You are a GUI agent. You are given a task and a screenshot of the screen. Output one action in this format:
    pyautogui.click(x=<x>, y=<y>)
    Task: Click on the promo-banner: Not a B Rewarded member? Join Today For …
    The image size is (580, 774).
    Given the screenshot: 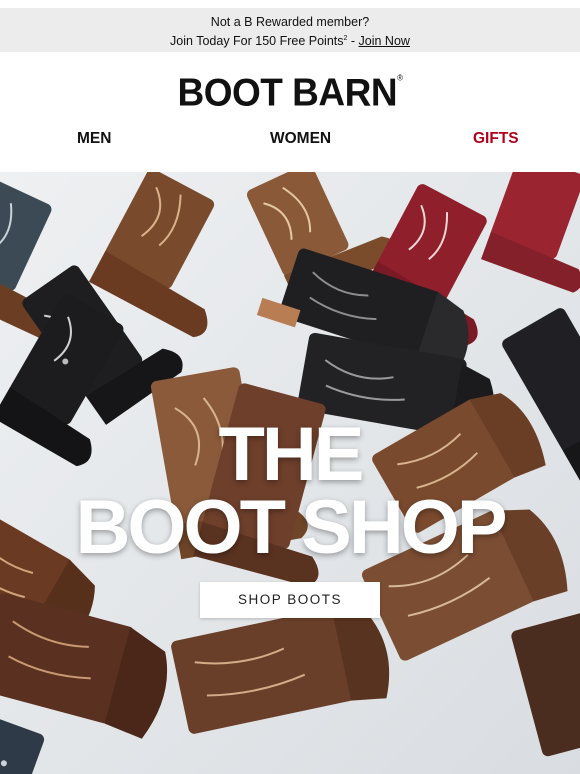 What is the action you would take?
    pyautogui.click(x=290, y=30)
    